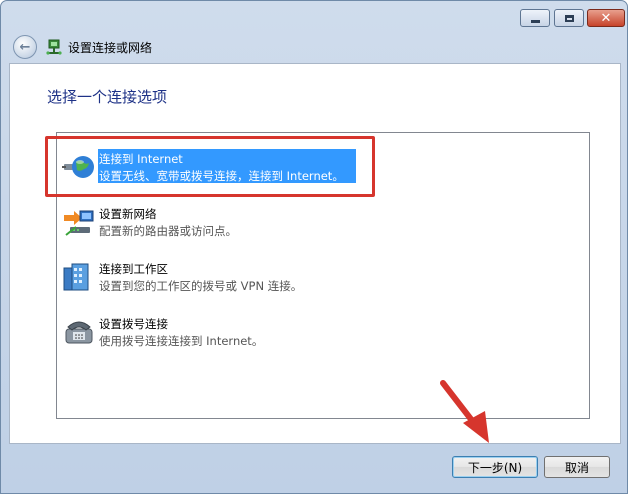  I want to click on maximize-button, so click(569, 18).